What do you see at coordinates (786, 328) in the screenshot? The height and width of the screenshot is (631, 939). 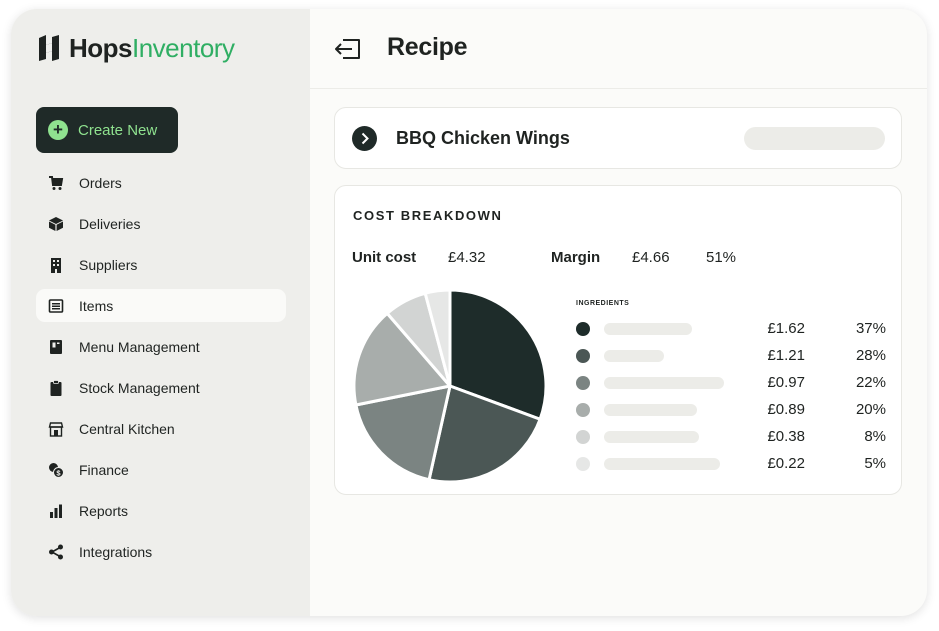 I see `ingredient-amount: £1.62` at bounding box center [786, 328].